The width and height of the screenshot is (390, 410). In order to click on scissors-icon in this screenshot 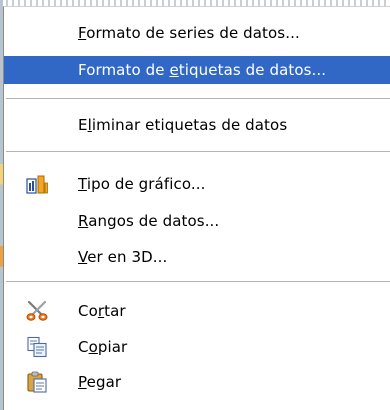, I will do `click(37, 310)`.